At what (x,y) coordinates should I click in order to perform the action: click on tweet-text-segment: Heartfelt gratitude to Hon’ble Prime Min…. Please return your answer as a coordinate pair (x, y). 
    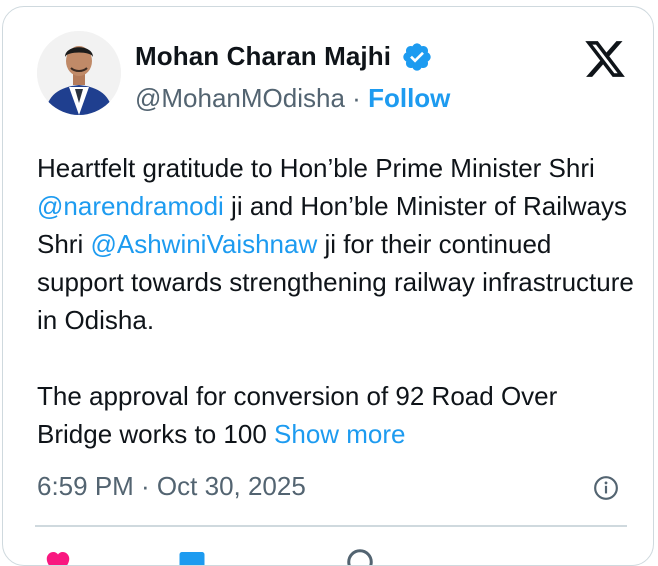
    Looking at the image, I should click on (316, 168).